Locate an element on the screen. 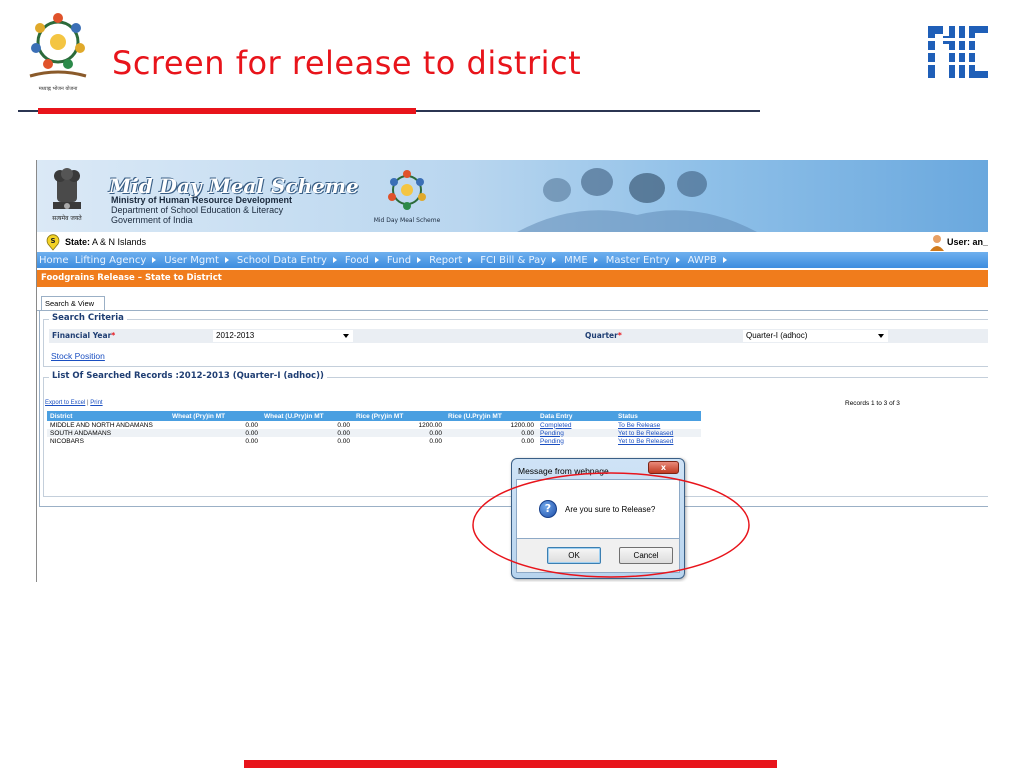 Image resolution: width=1024 pixels, height=768 pixels. logo-left-caption: मध्याह्न भोजन योजना is located at coordinates (58, 88).